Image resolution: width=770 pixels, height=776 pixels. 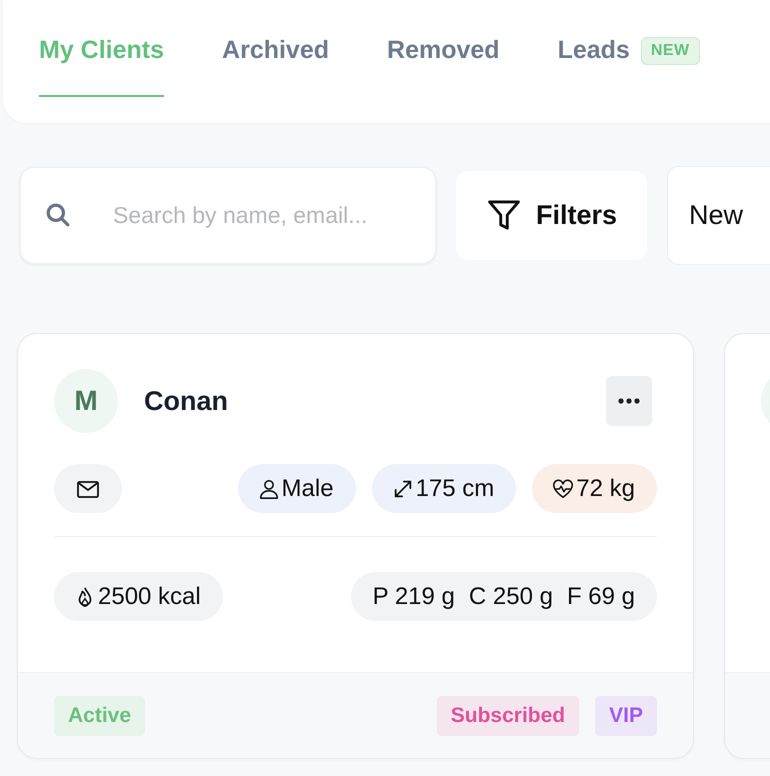 I want to click on macro-value: P 219 g, so click(x=413, y=596).